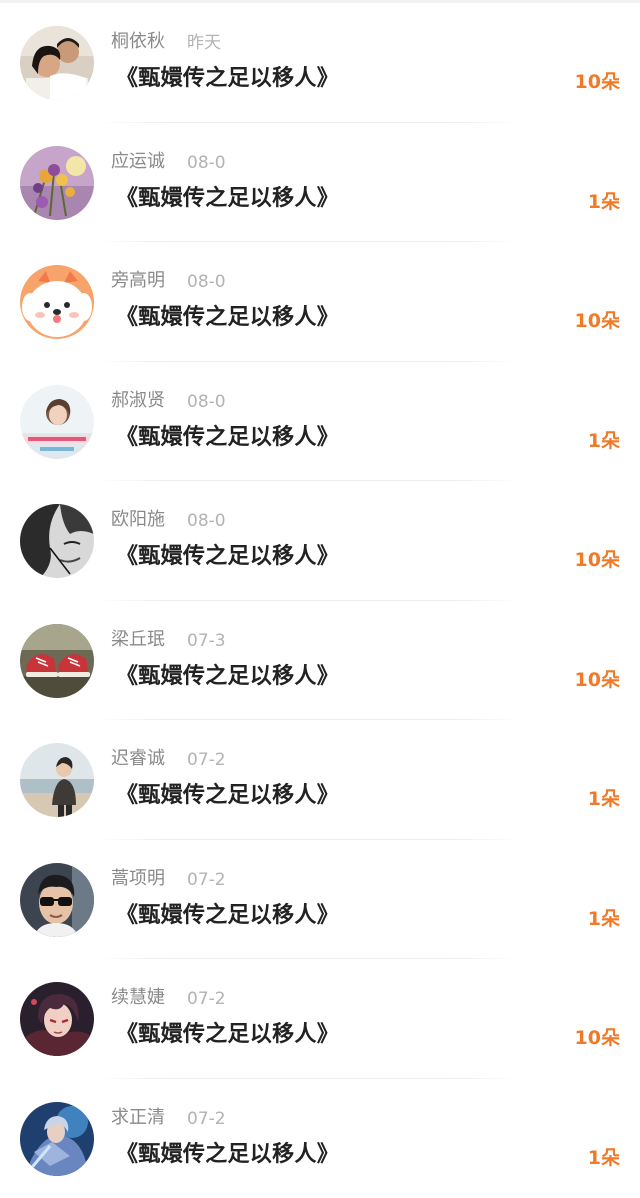 The width and height of the screenshot is (640, 1198). Describe the element at coordinates (320, 63) in the screenshot. I see `list-item: 桐依秋 昨天 《甄嬛传之足以移人》 10朵` at that location.